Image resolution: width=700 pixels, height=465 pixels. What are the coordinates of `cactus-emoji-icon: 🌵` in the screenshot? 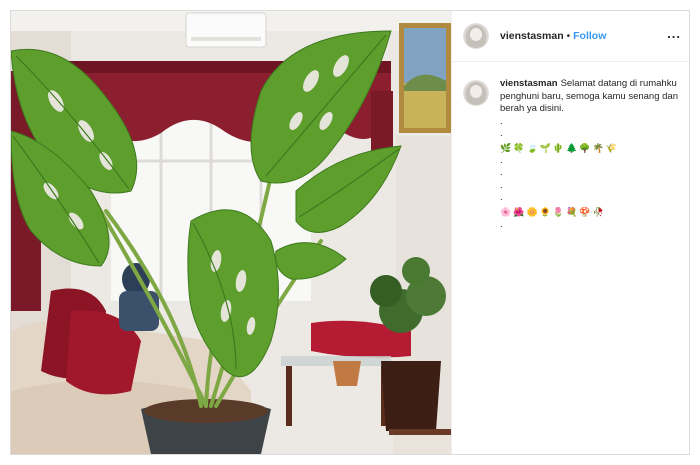 It's located at (558, 147).